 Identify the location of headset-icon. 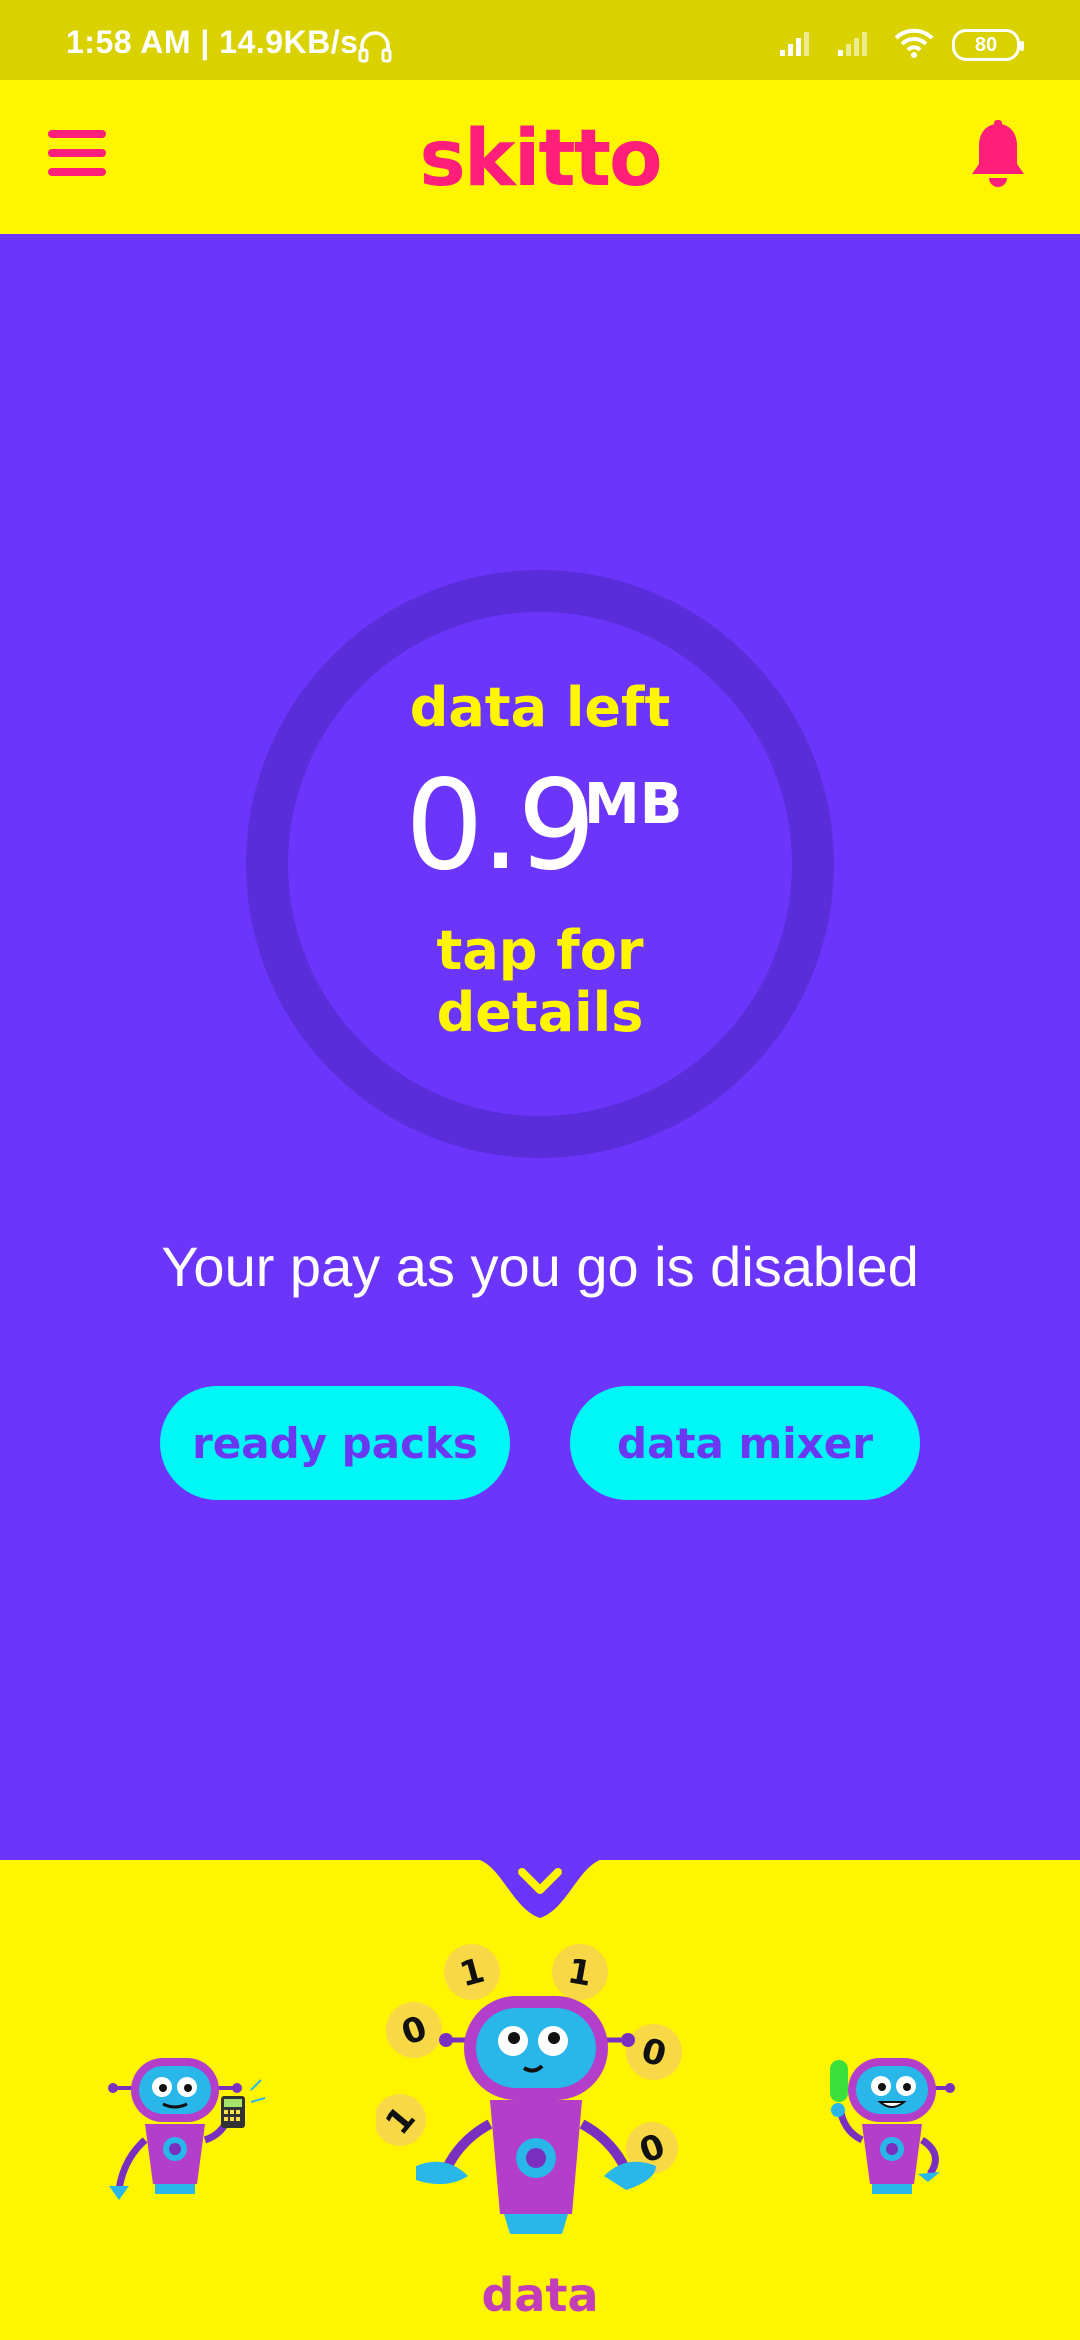
(375, 49).